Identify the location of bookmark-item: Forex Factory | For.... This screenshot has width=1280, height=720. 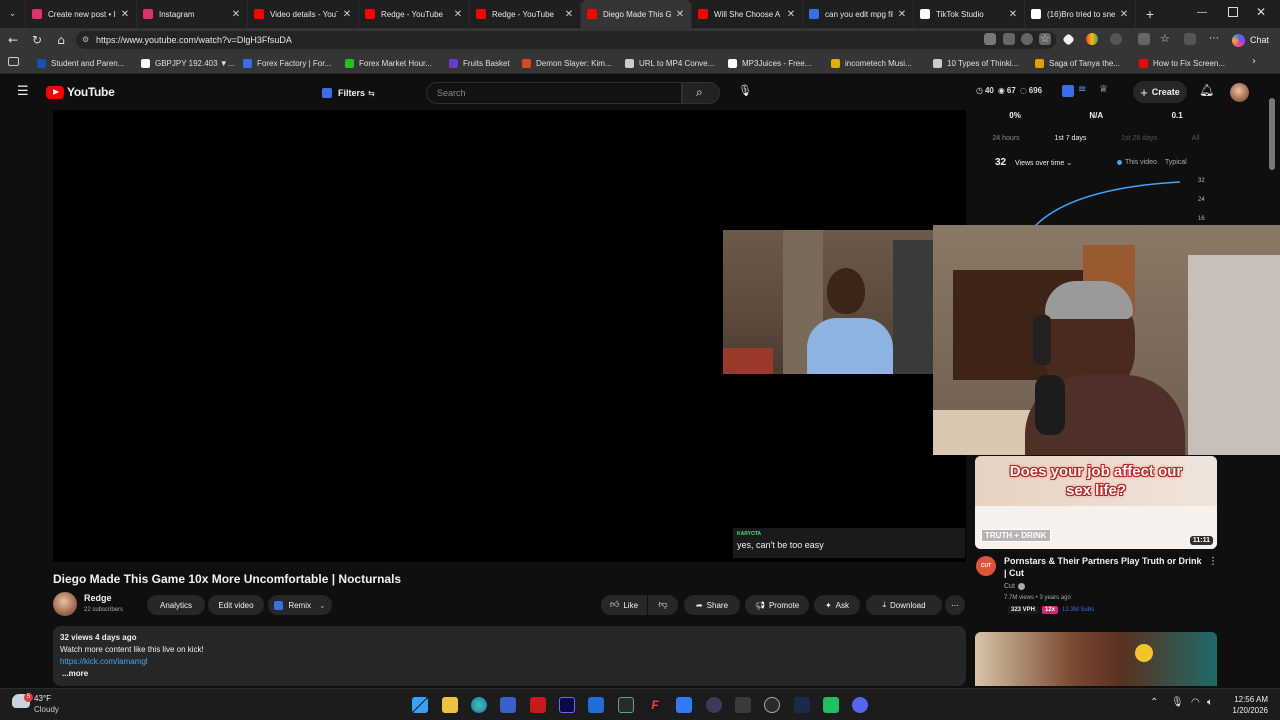
(287, 63).